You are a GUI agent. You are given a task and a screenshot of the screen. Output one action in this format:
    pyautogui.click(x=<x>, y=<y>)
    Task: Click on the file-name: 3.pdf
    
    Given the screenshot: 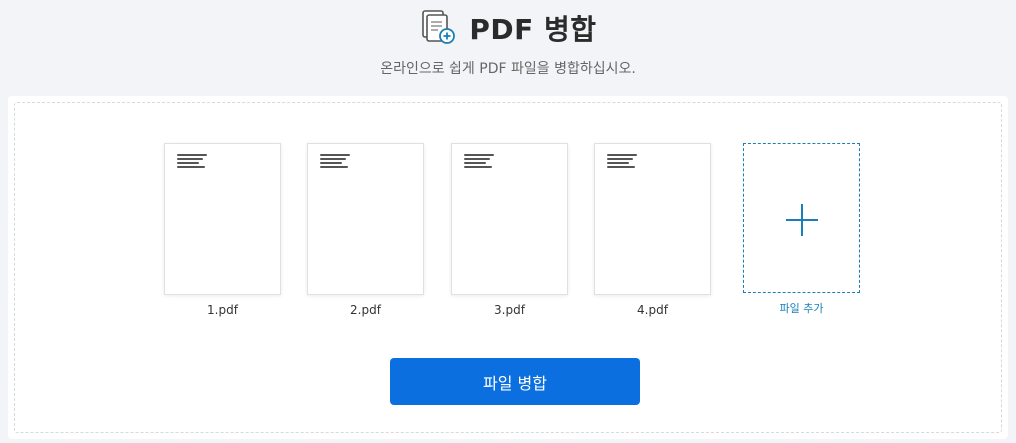 What is the action you would take?
    pyautogui.click(x=509, y=310)
    